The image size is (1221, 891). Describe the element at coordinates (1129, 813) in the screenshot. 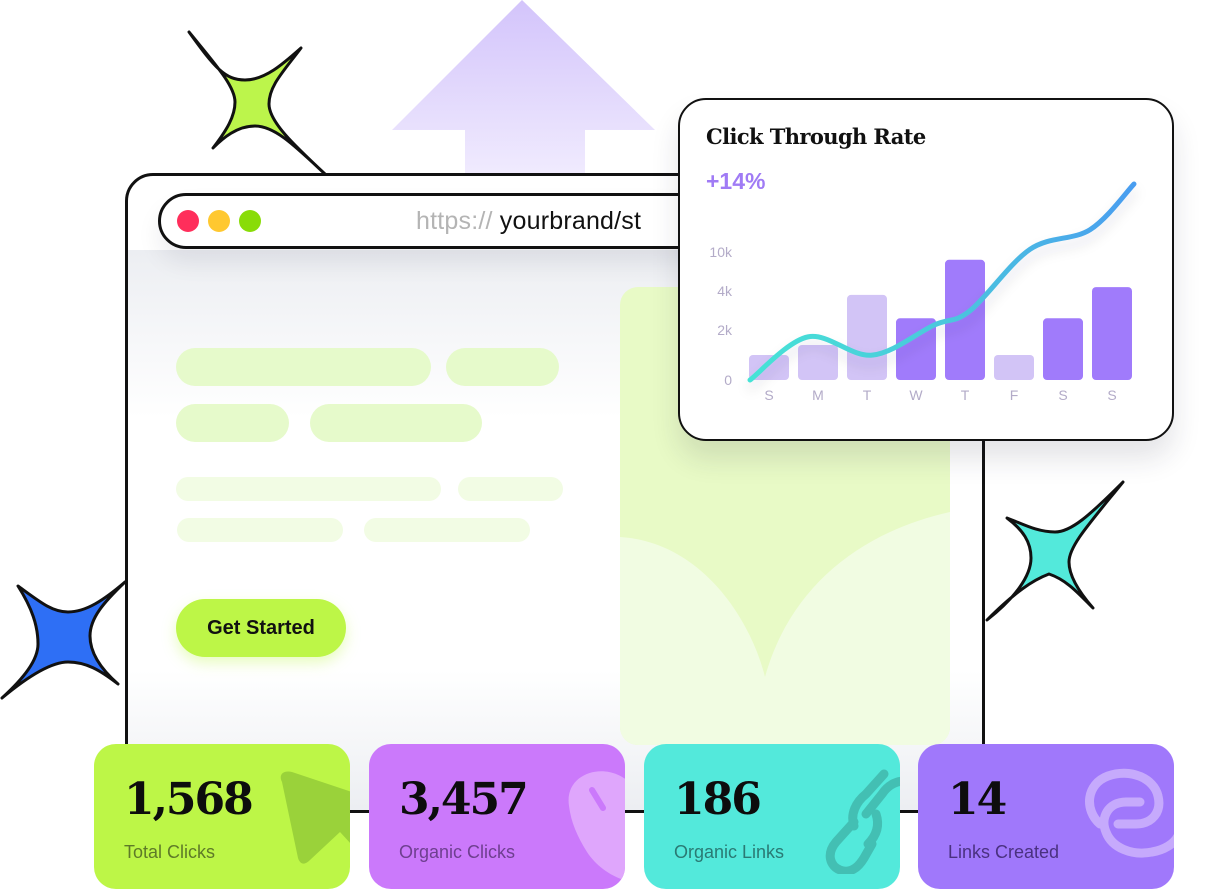

I see `link-swirl-icon` at that location.